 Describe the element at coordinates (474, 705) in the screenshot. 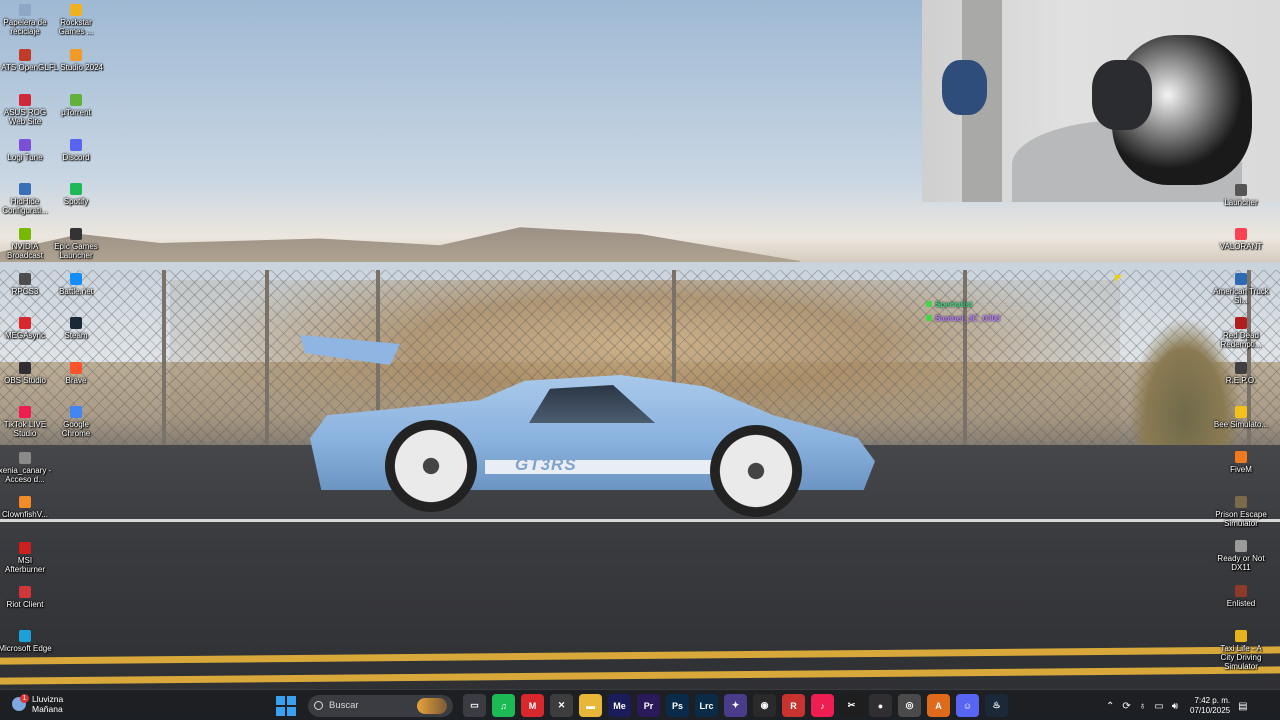

I see `taskbar-app-task-view: ▭` at that location.